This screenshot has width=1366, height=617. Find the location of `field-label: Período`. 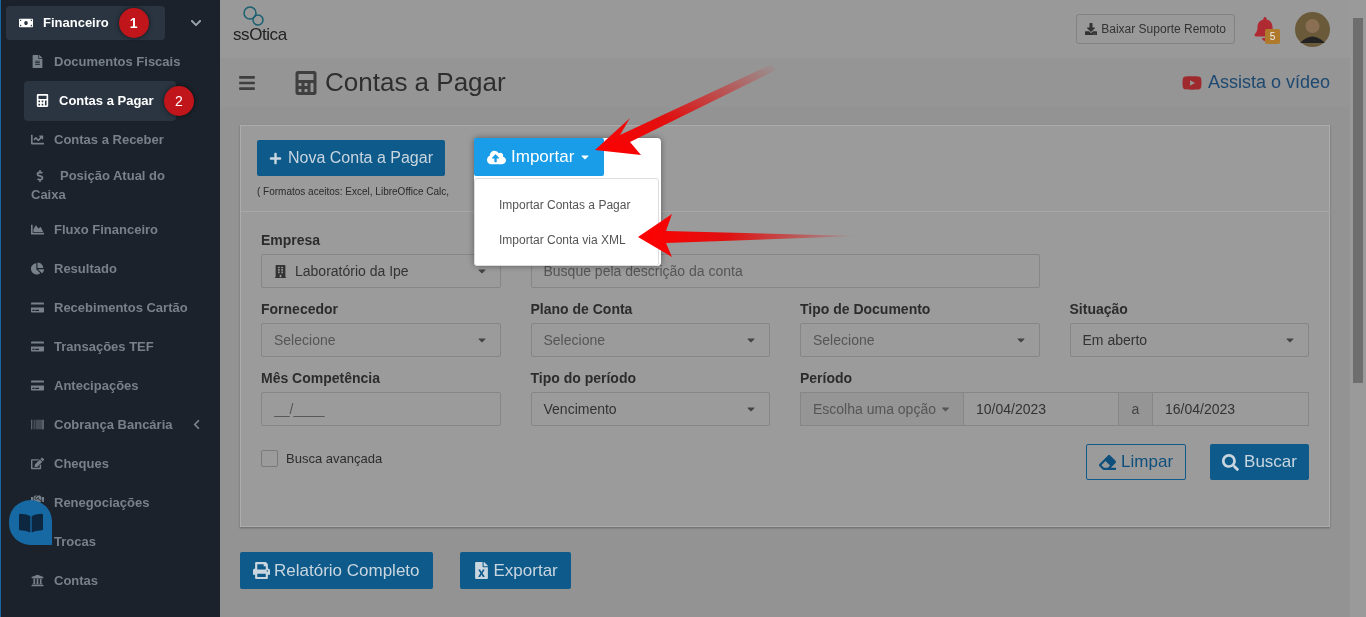

field-label: Período is located at coordinates (827, 378).